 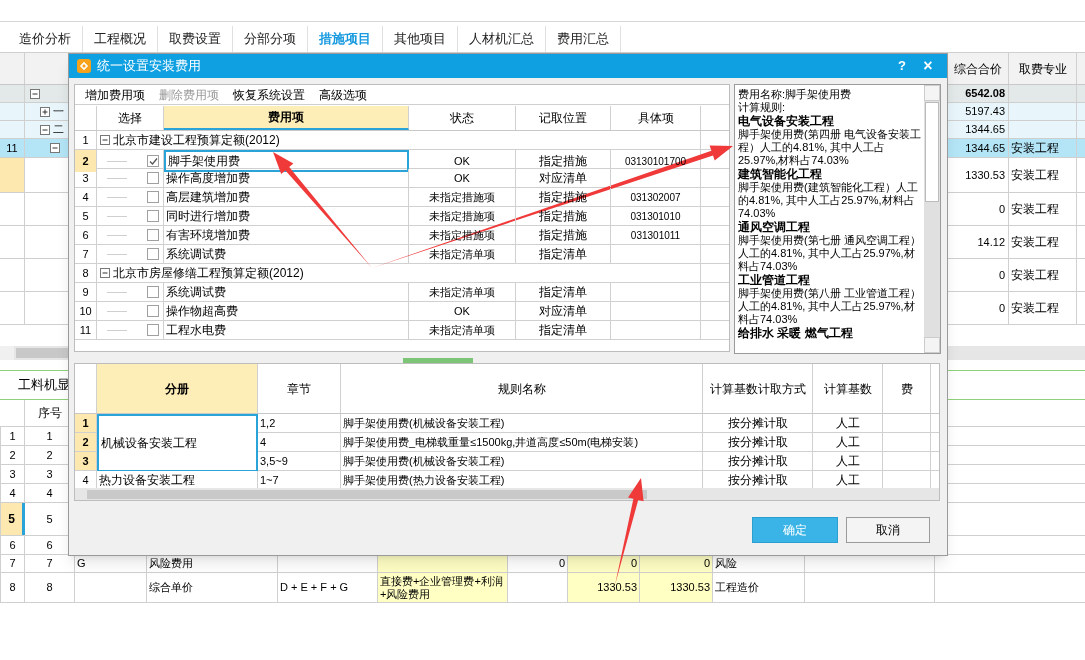 What do you see at coordinates (420, 39) in the screenshot?
I see `tab: 其他项目` at bounding box center [420, 39].